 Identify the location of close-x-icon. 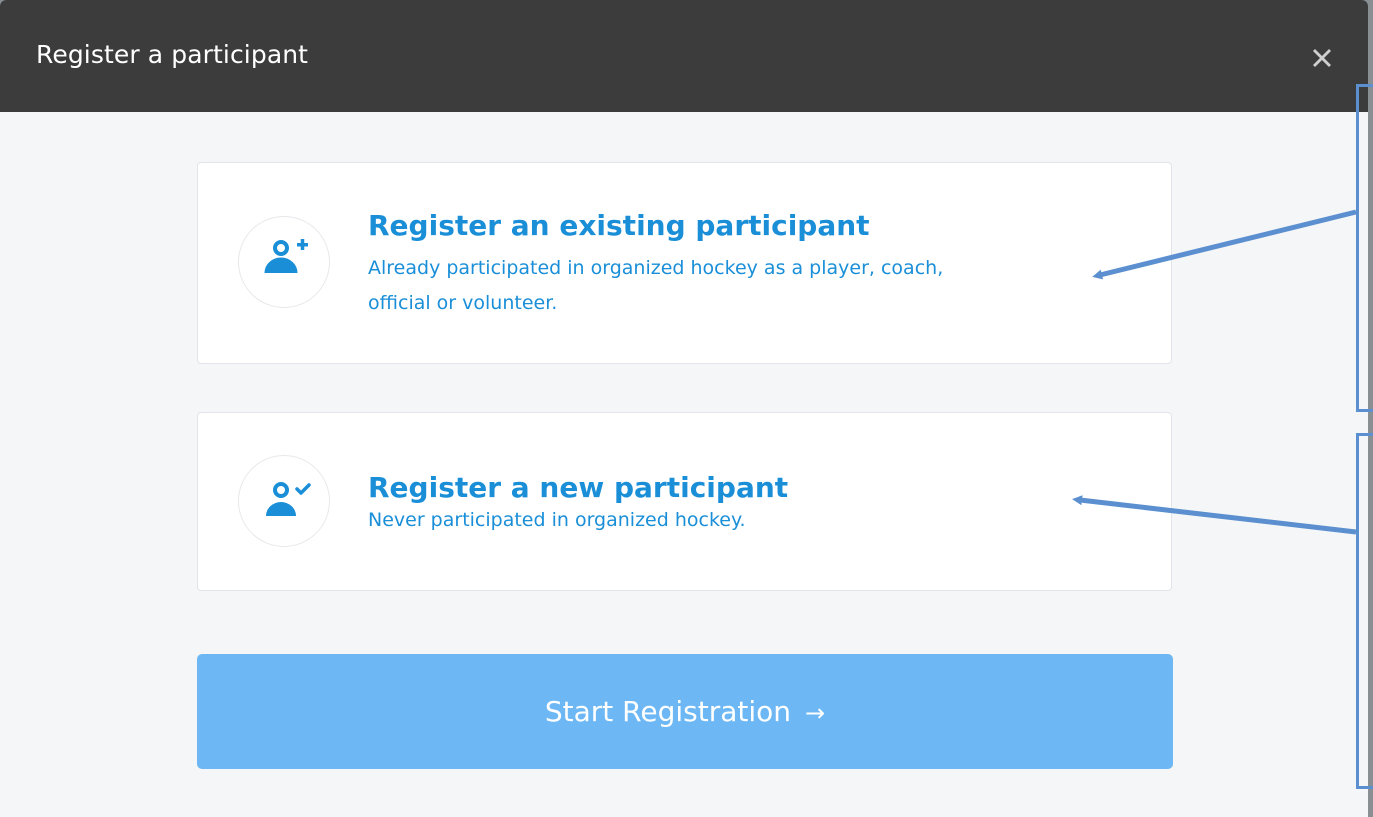
(1322, 58).